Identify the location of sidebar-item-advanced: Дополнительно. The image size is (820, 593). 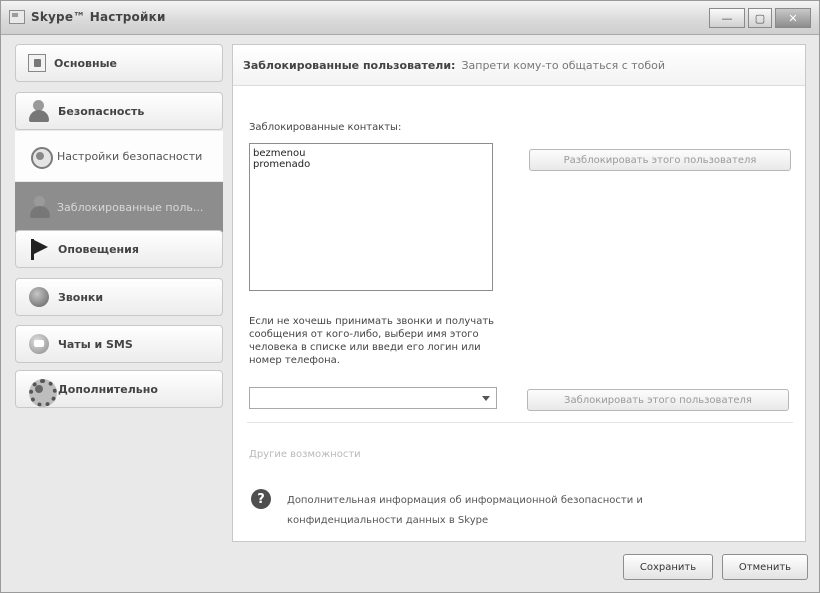
(119, 389).